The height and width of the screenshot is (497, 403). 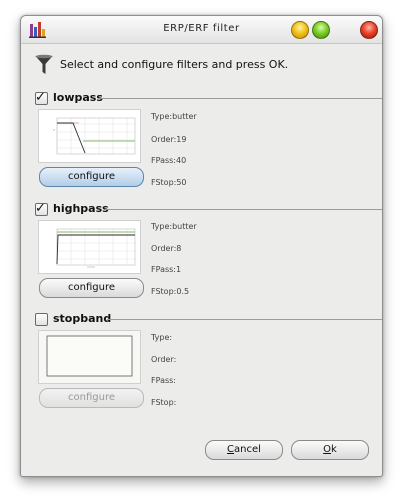 What do you see at coordinates (82, 318) in the screenshot?
I see `stopband-label: stopband` at bounding box center [82, 318].